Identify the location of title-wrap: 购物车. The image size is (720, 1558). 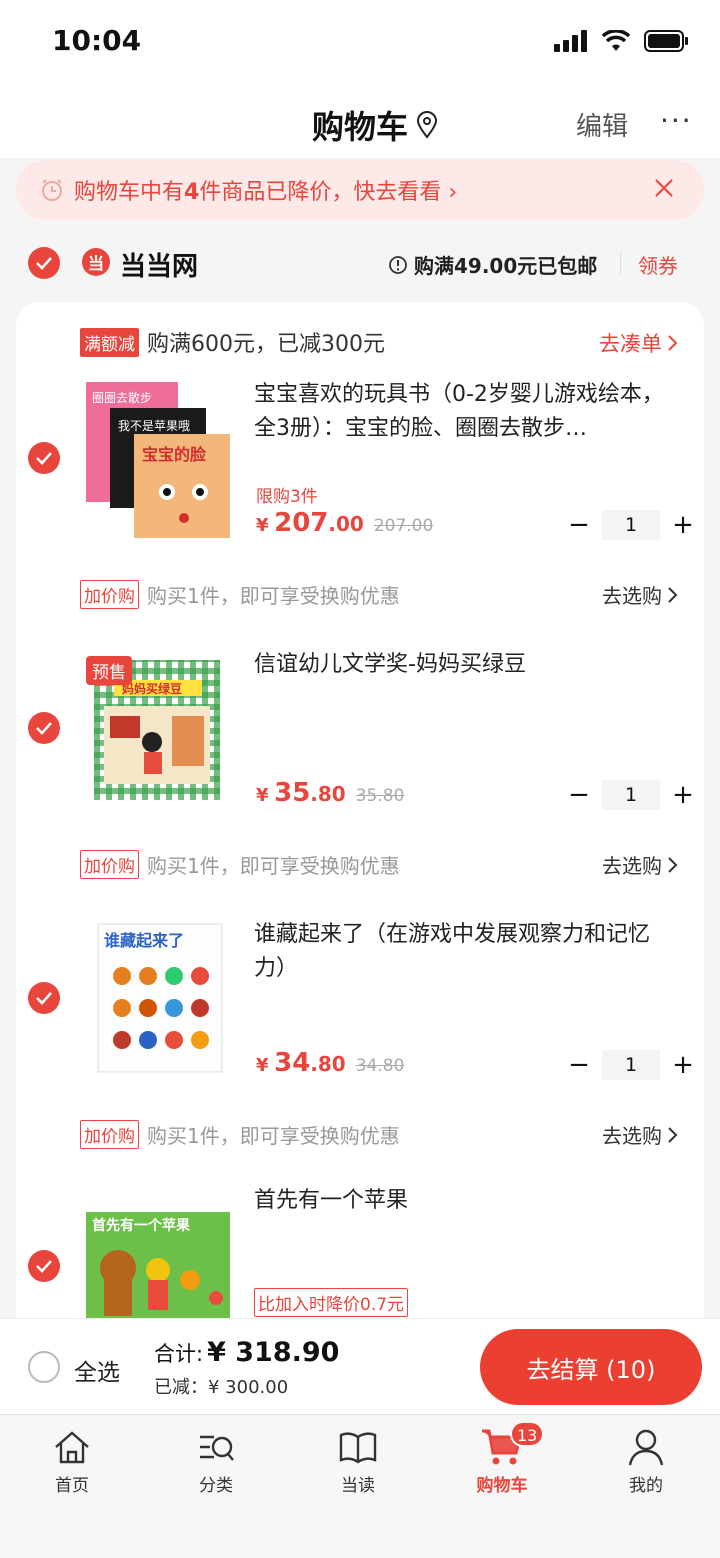
(375, 125).